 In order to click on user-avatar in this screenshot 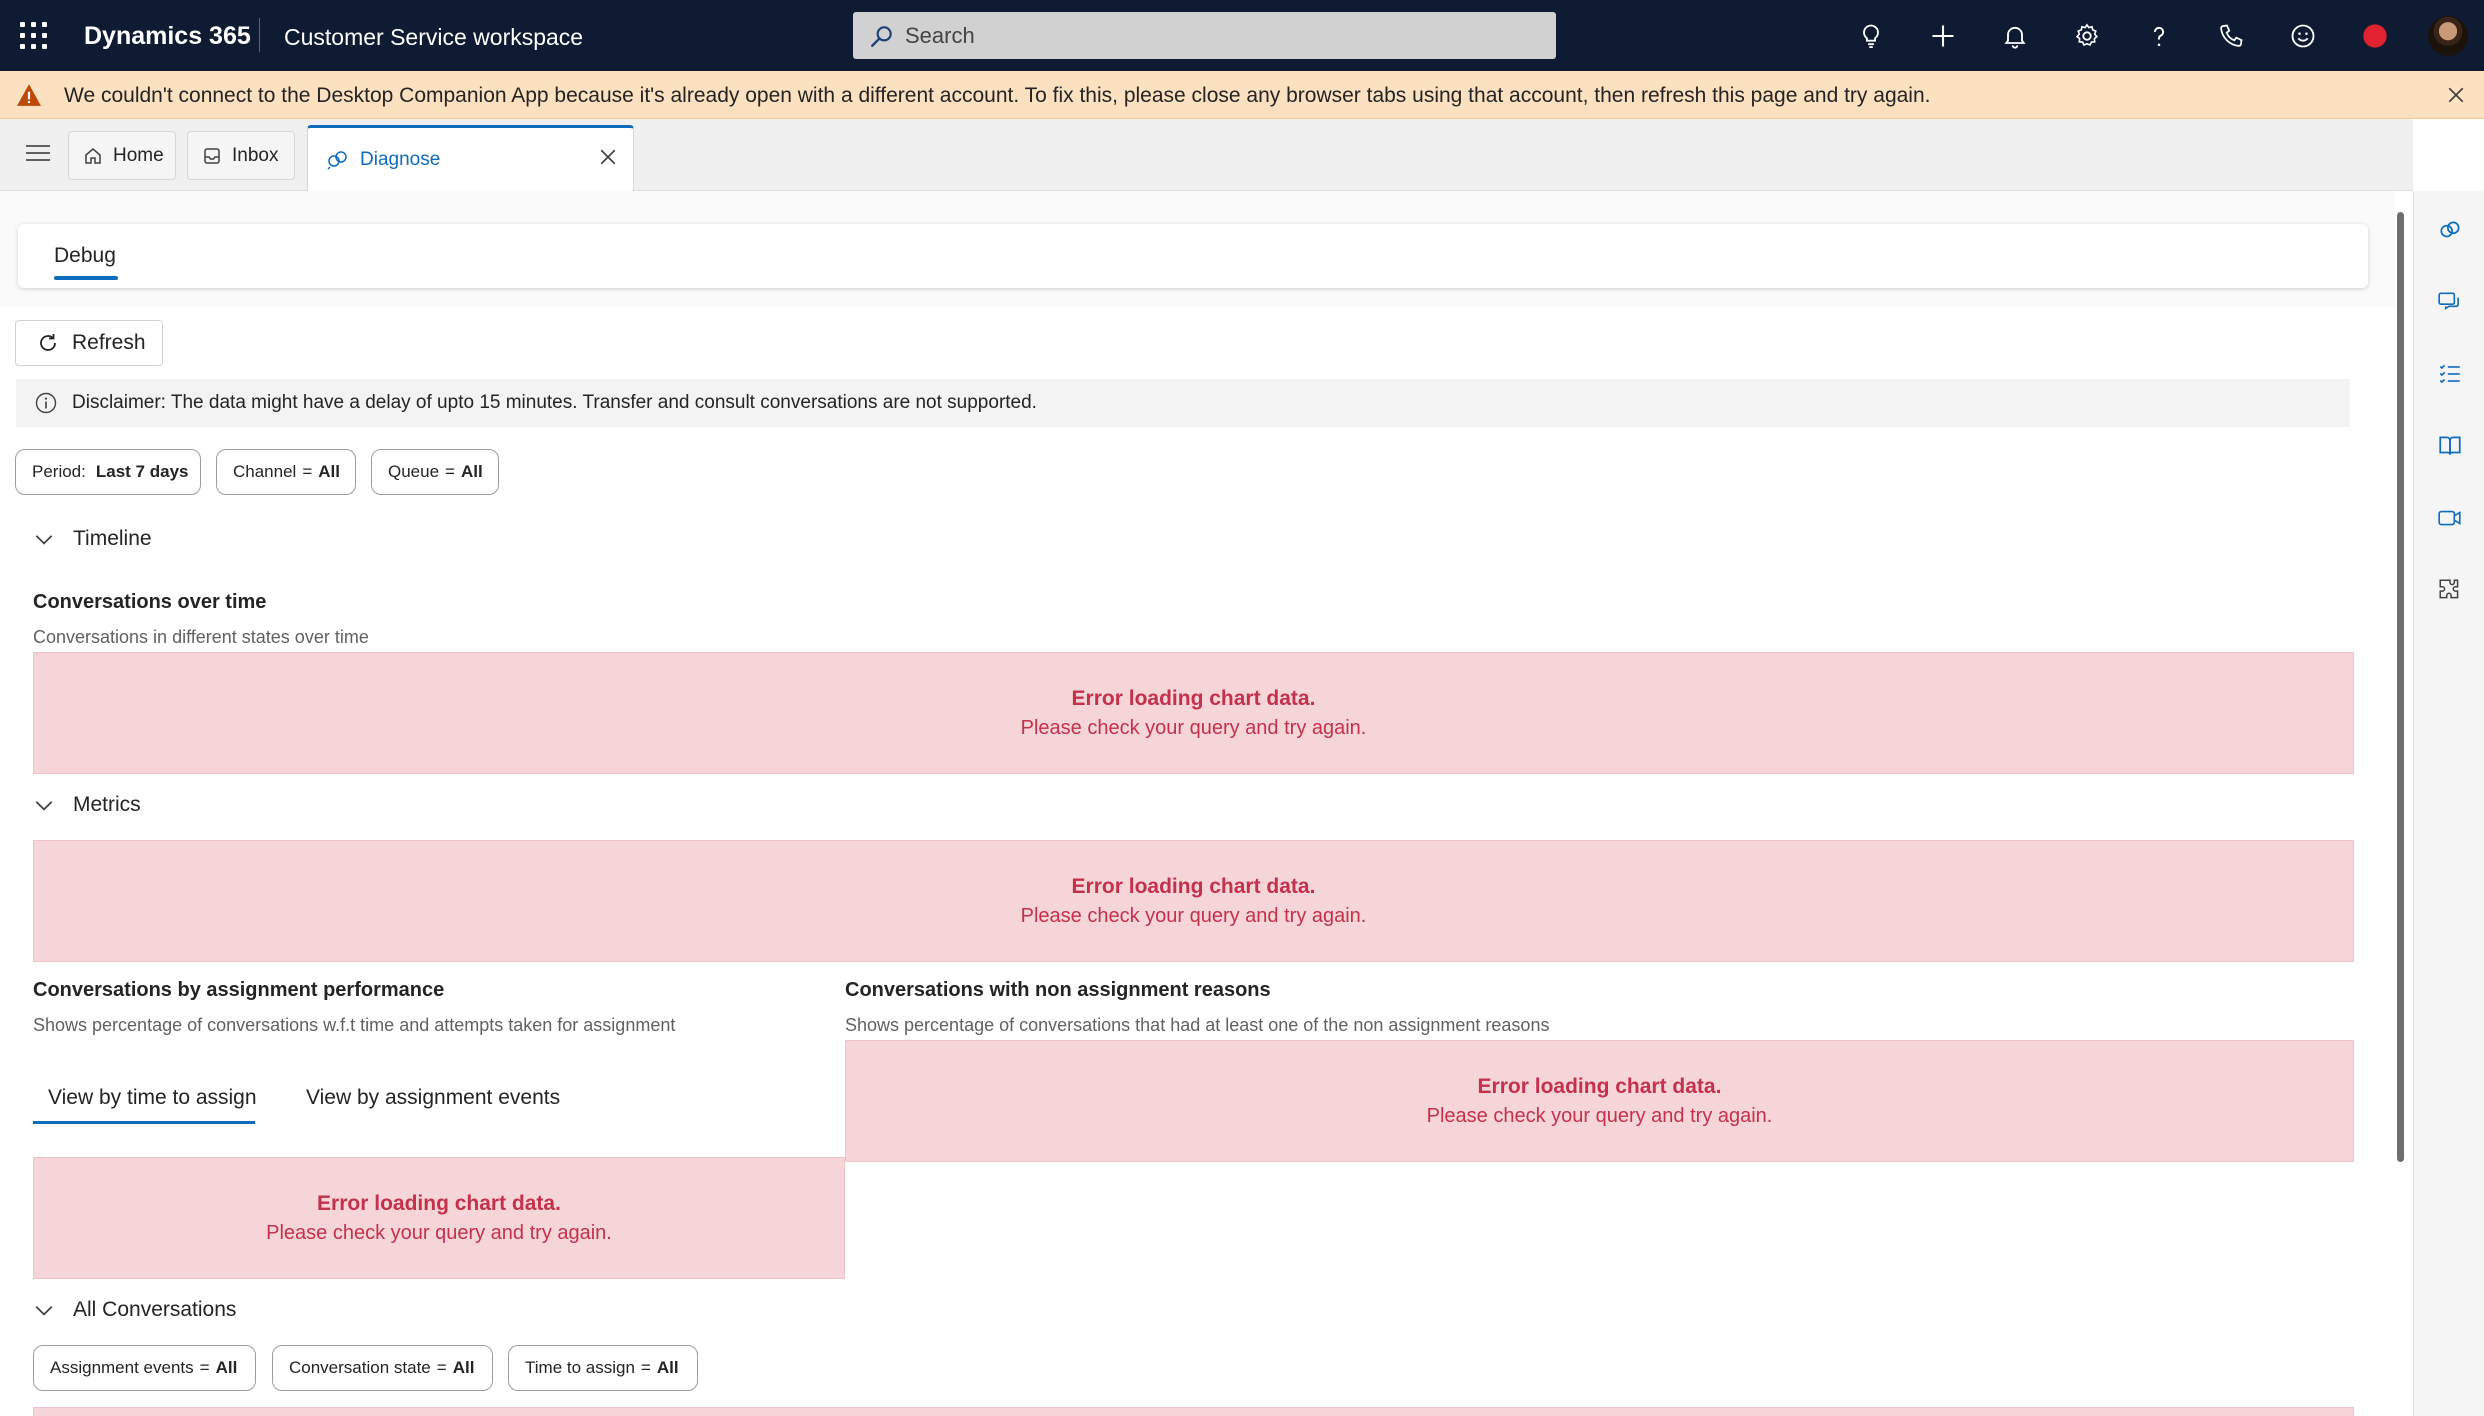, I will do `click(2448, 36)`.